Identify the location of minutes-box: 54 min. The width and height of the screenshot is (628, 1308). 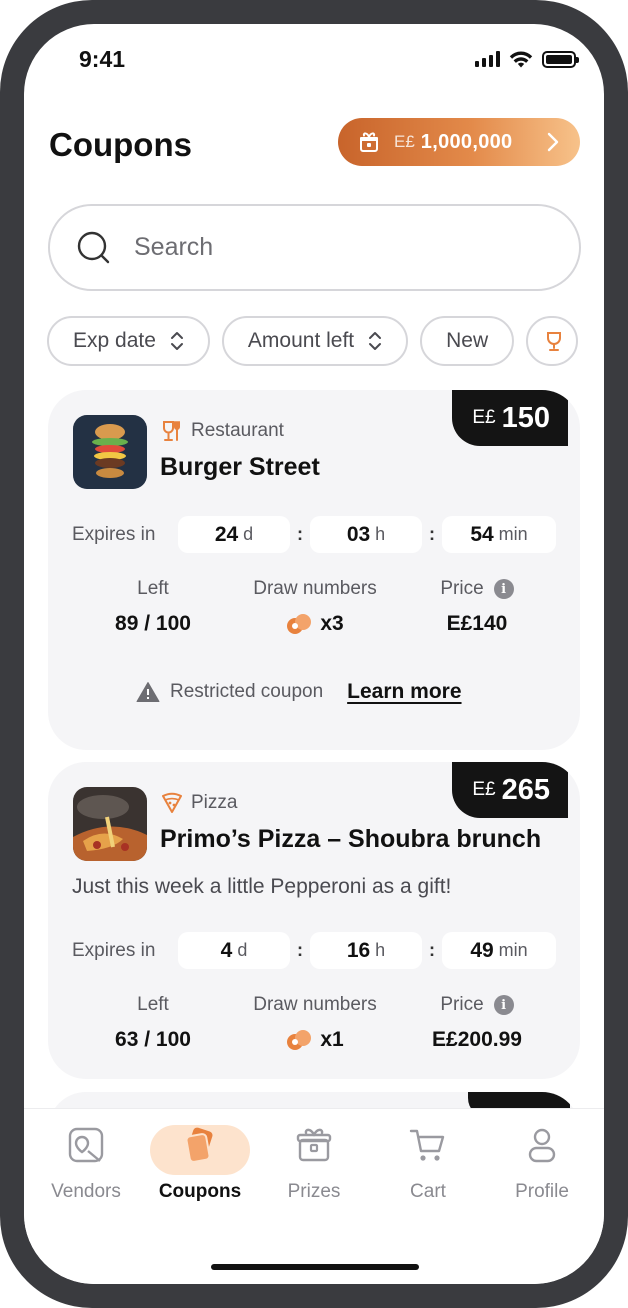
(499, 534).